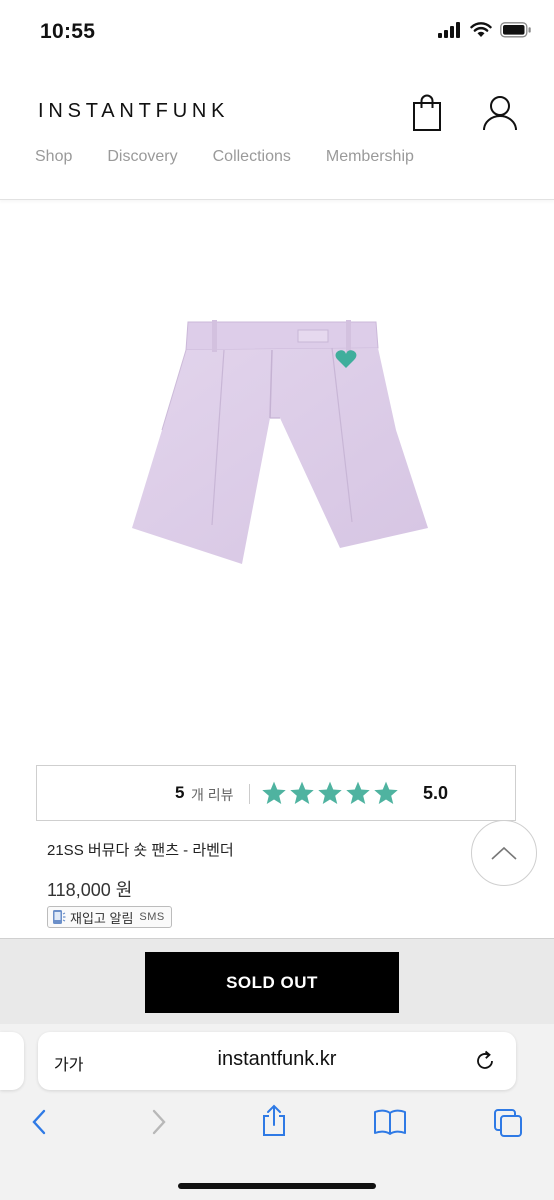  Describe the element at coordinates (152, 917) in the screenshot. I see `restock-sms-label: SMS` at that location.